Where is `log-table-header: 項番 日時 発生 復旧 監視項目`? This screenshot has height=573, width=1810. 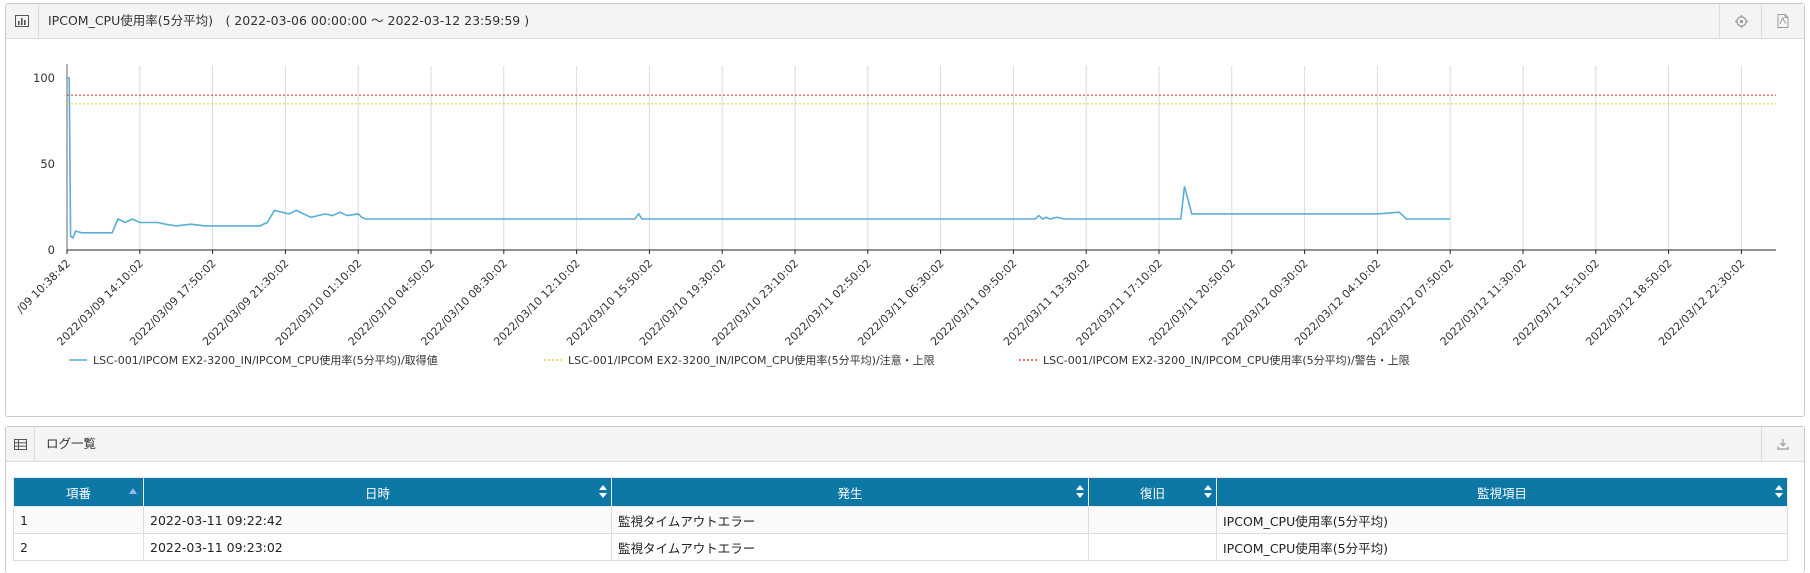
log-table-header: 項番 日時 発生 復旧 監視項目 is located at coordinates (900, 492).